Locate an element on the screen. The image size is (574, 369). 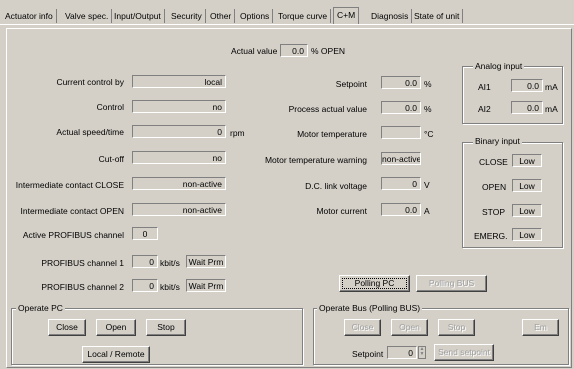
operate-pc-group is located at coordinates (157, 336).